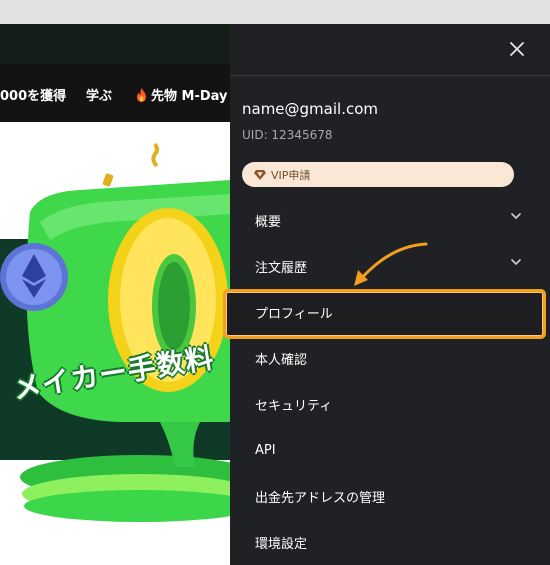 The image size is (550, 565). Describe the element at coordinates (115, 93) in the screenshot. I see `page-nav-bar: 000を獲得 学ぶ 先物 M-Day` at that location.